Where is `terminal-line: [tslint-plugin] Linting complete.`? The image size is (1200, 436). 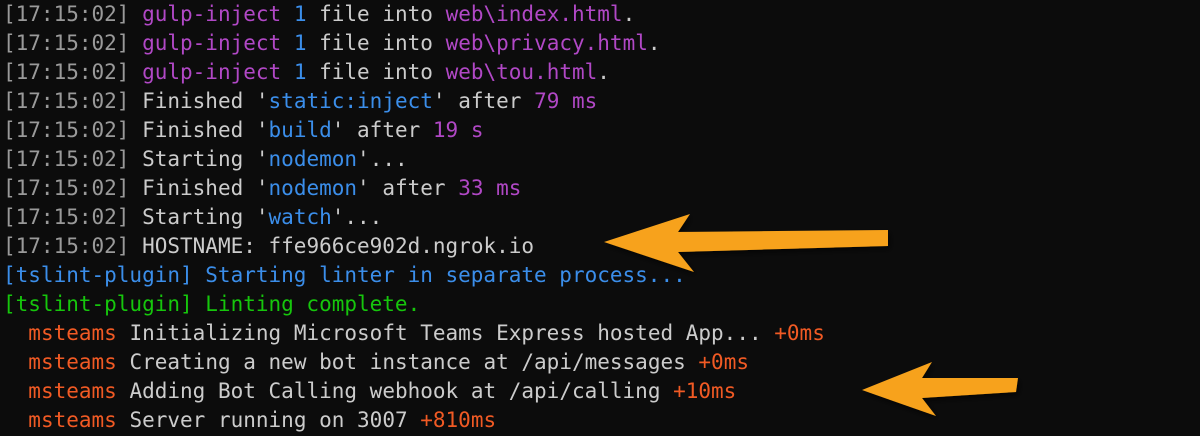
terminal-line: [tslint-plugin] Linting complete. is located at coordinates (211, 304).